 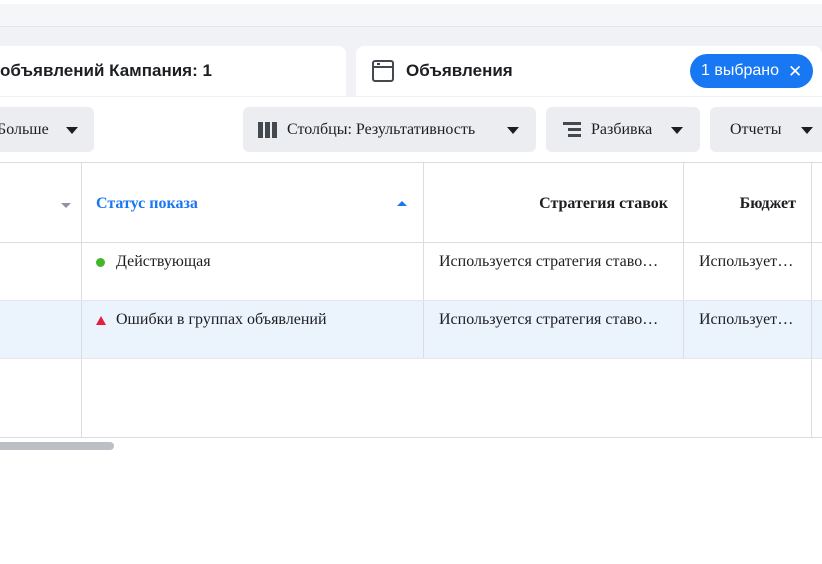 What do you see at coordinates (572, 129) in the screenshot?
I see `breakdown-icon` at bounding box center [572, 129].